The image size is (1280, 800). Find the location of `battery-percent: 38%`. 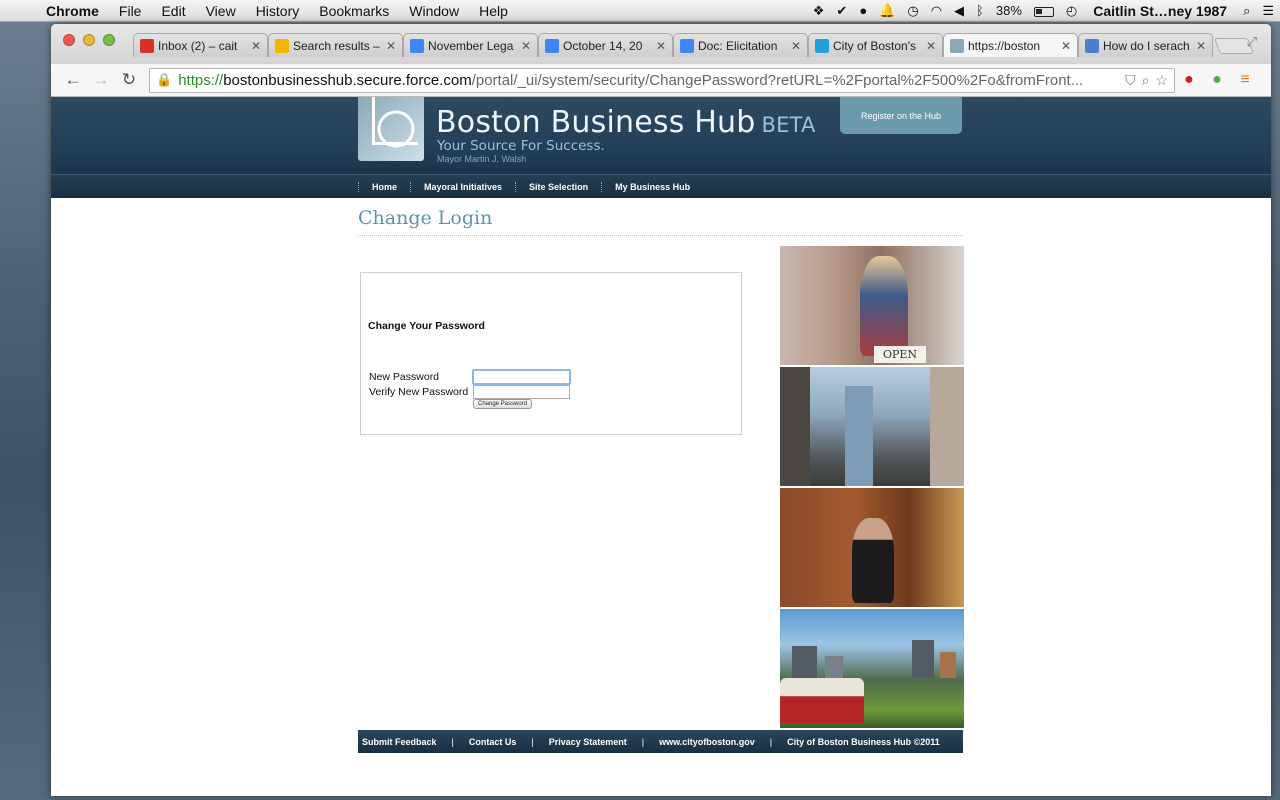

battery-percent: 38% is located at coordinates (1009, 10).